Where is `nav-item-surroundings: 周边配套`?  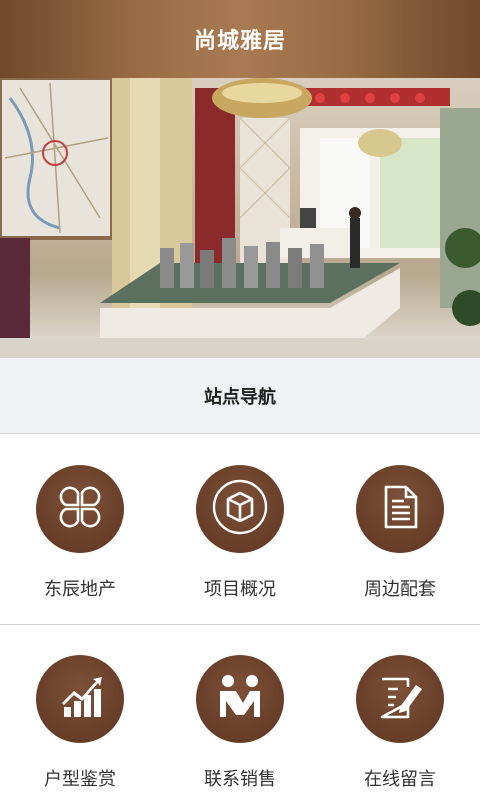
nav-item-surroundings: 周边配套 is located at coordinates (400, 530).